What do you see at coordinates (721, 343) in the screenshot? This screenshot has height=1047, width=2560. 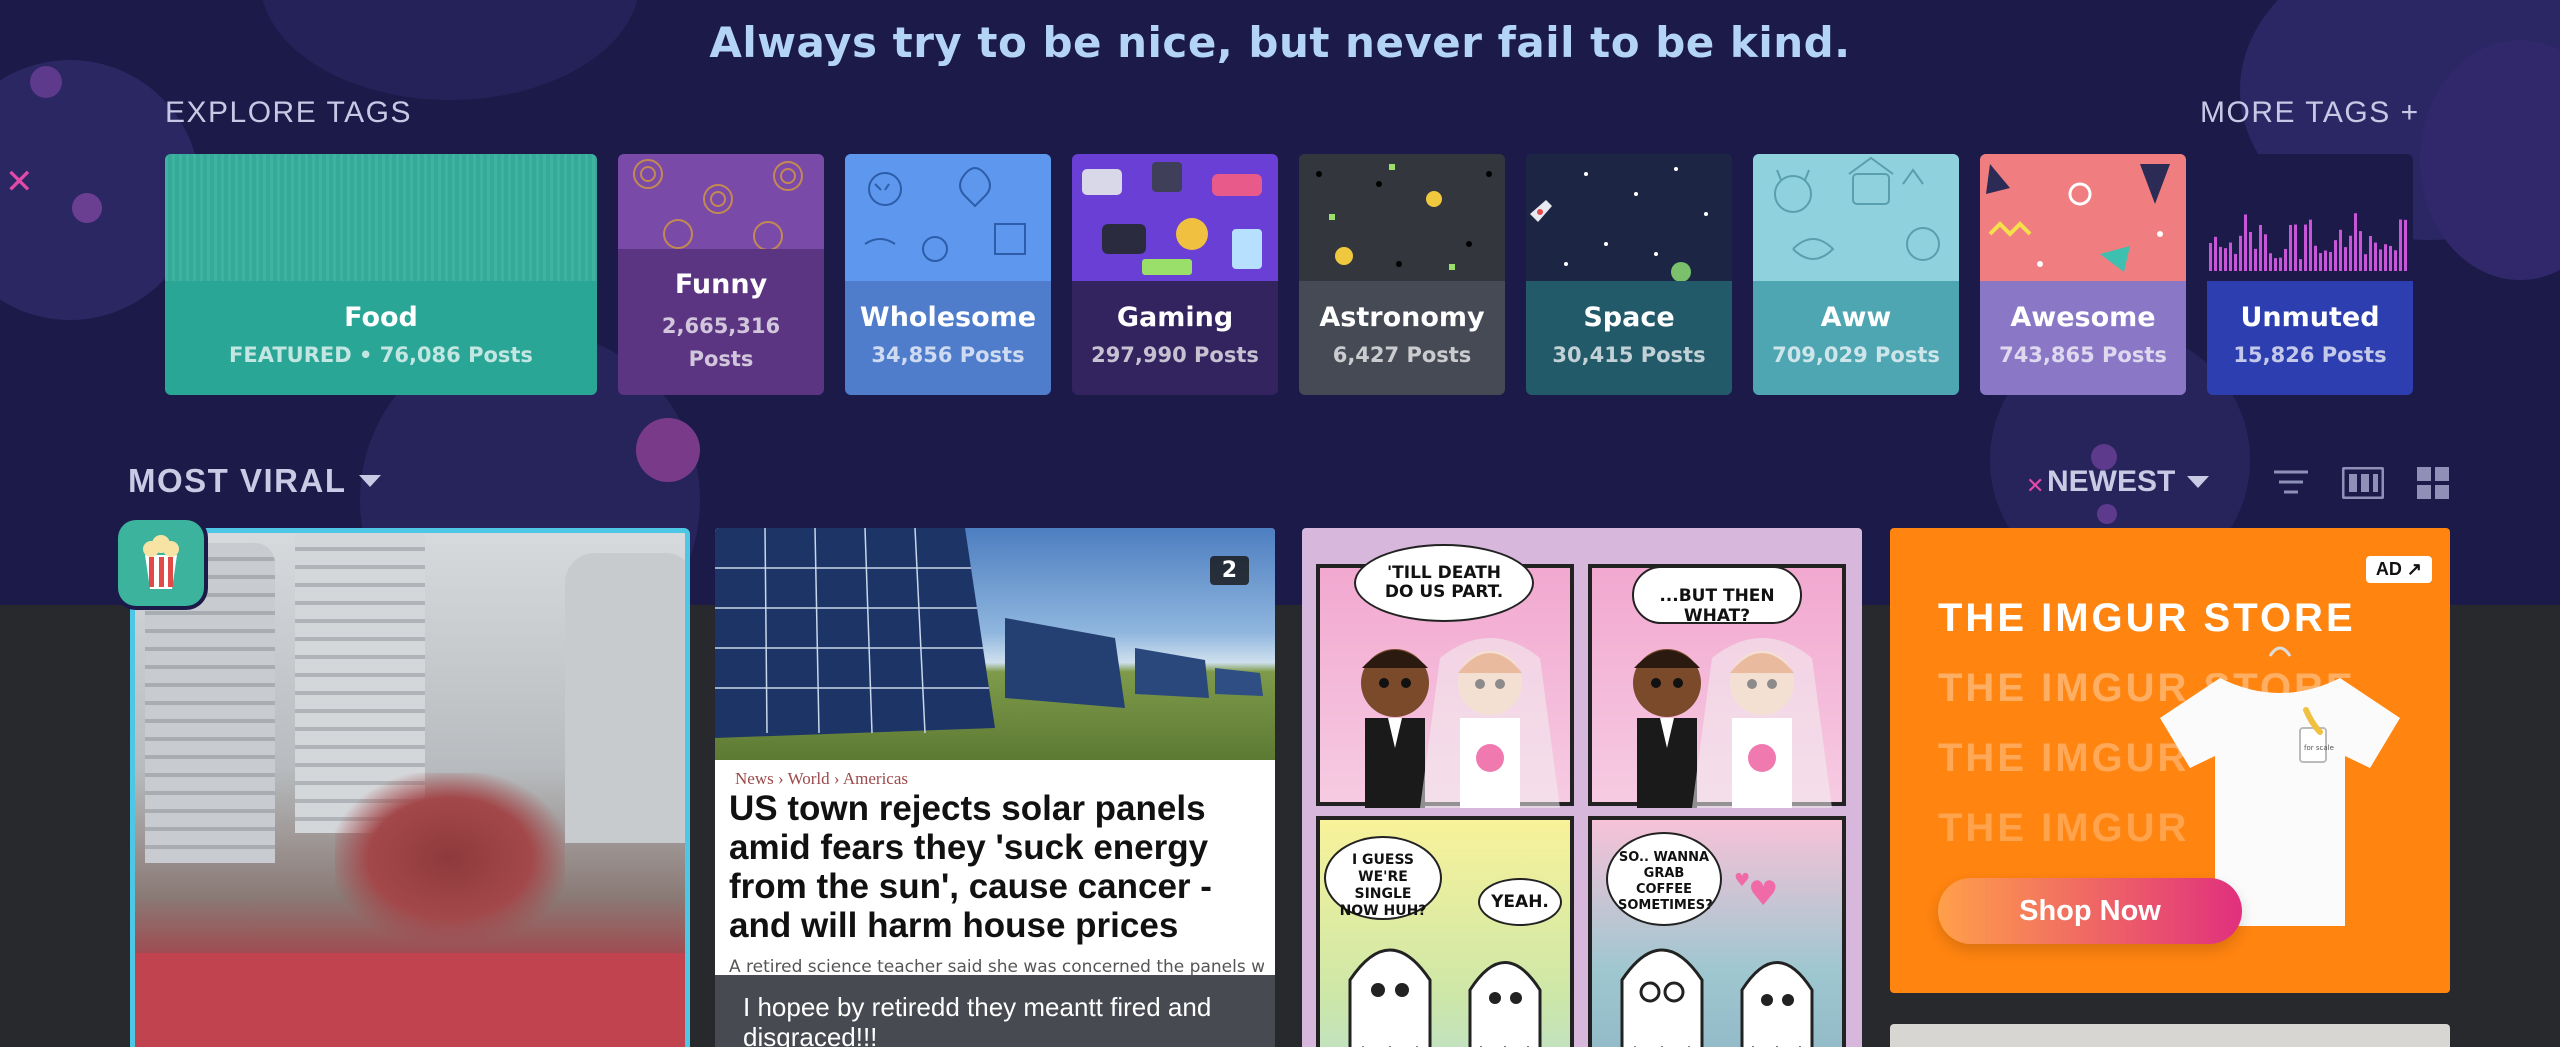 I see `tag-count: 2,665,316 Posts` at bounding box center [721, 343].